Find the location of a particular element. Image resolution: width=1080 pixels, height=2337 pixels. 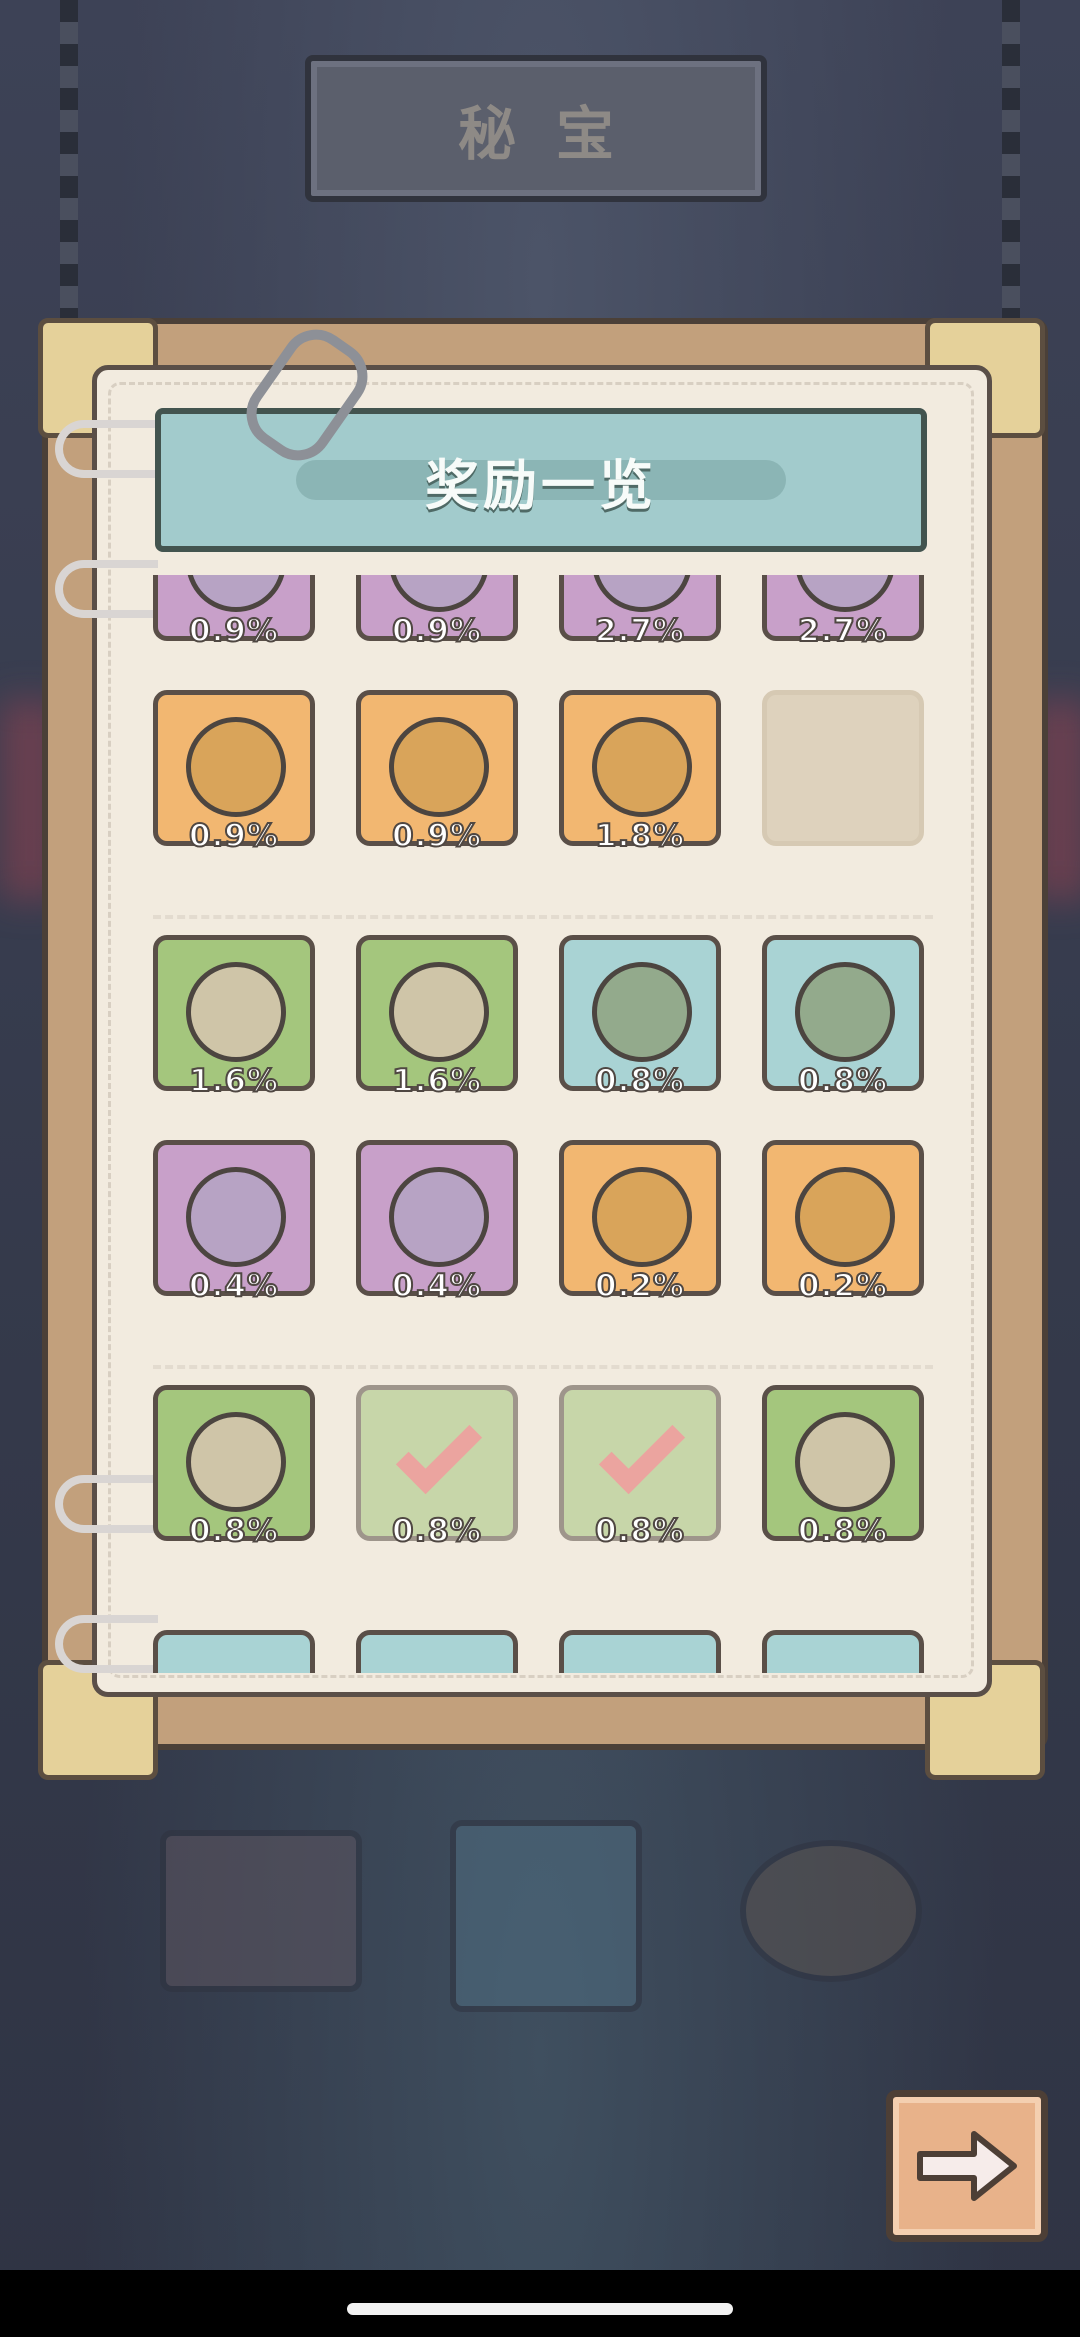

arrow-right-icon is located at coordinates (967, 2166).